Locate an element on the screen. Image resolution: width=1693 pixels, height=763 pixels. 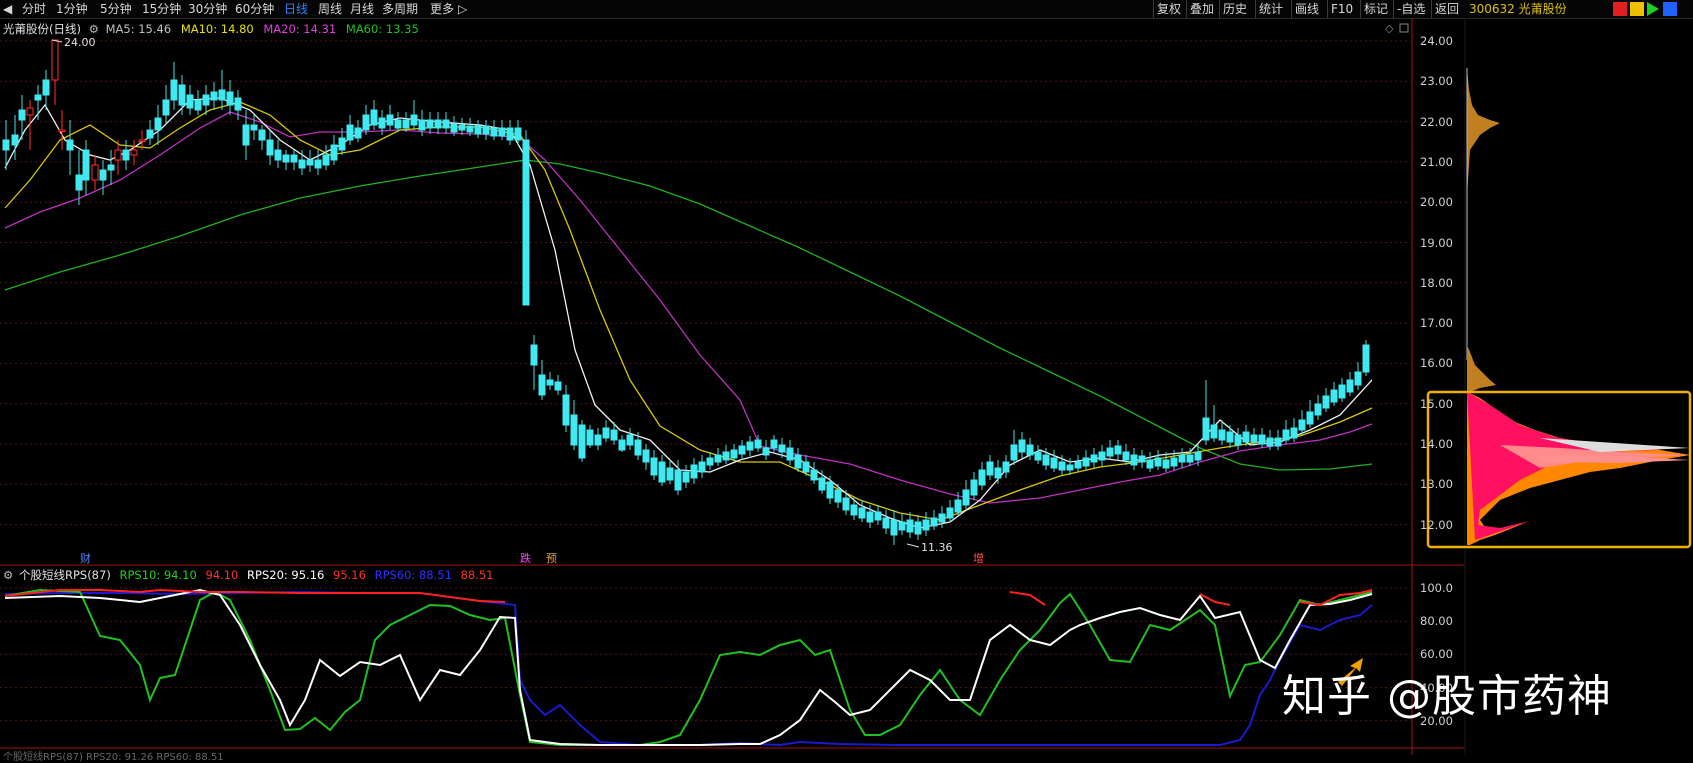
tab-2: 5分钟 is located at coordinates (116, 9).